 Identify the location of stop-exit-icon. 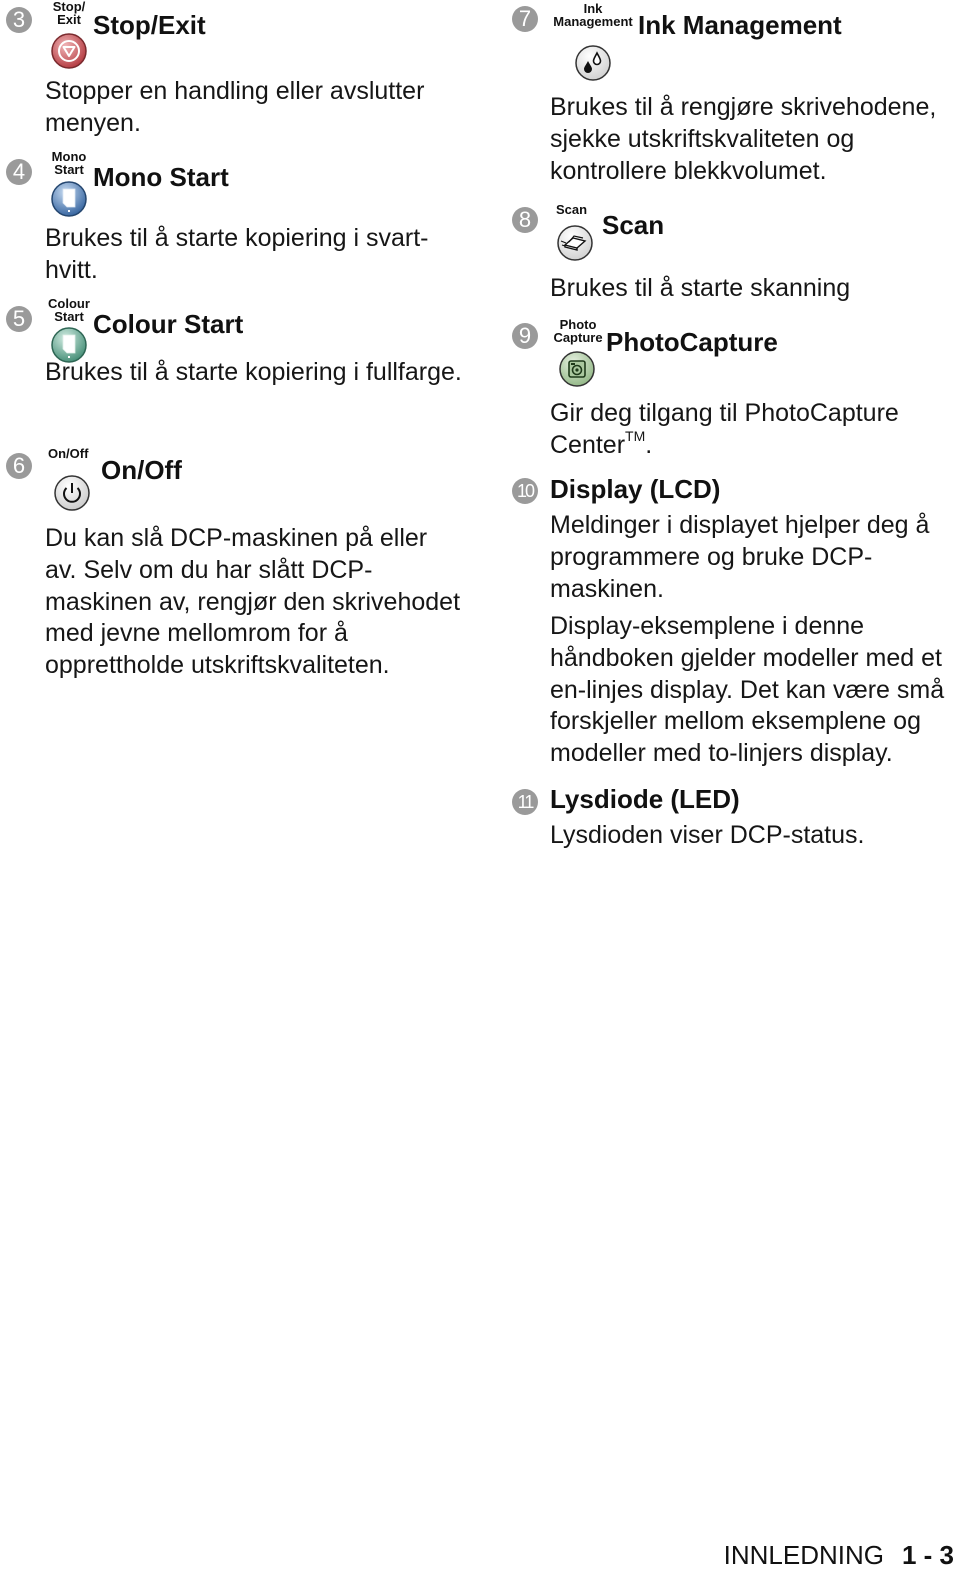
(69, 51).